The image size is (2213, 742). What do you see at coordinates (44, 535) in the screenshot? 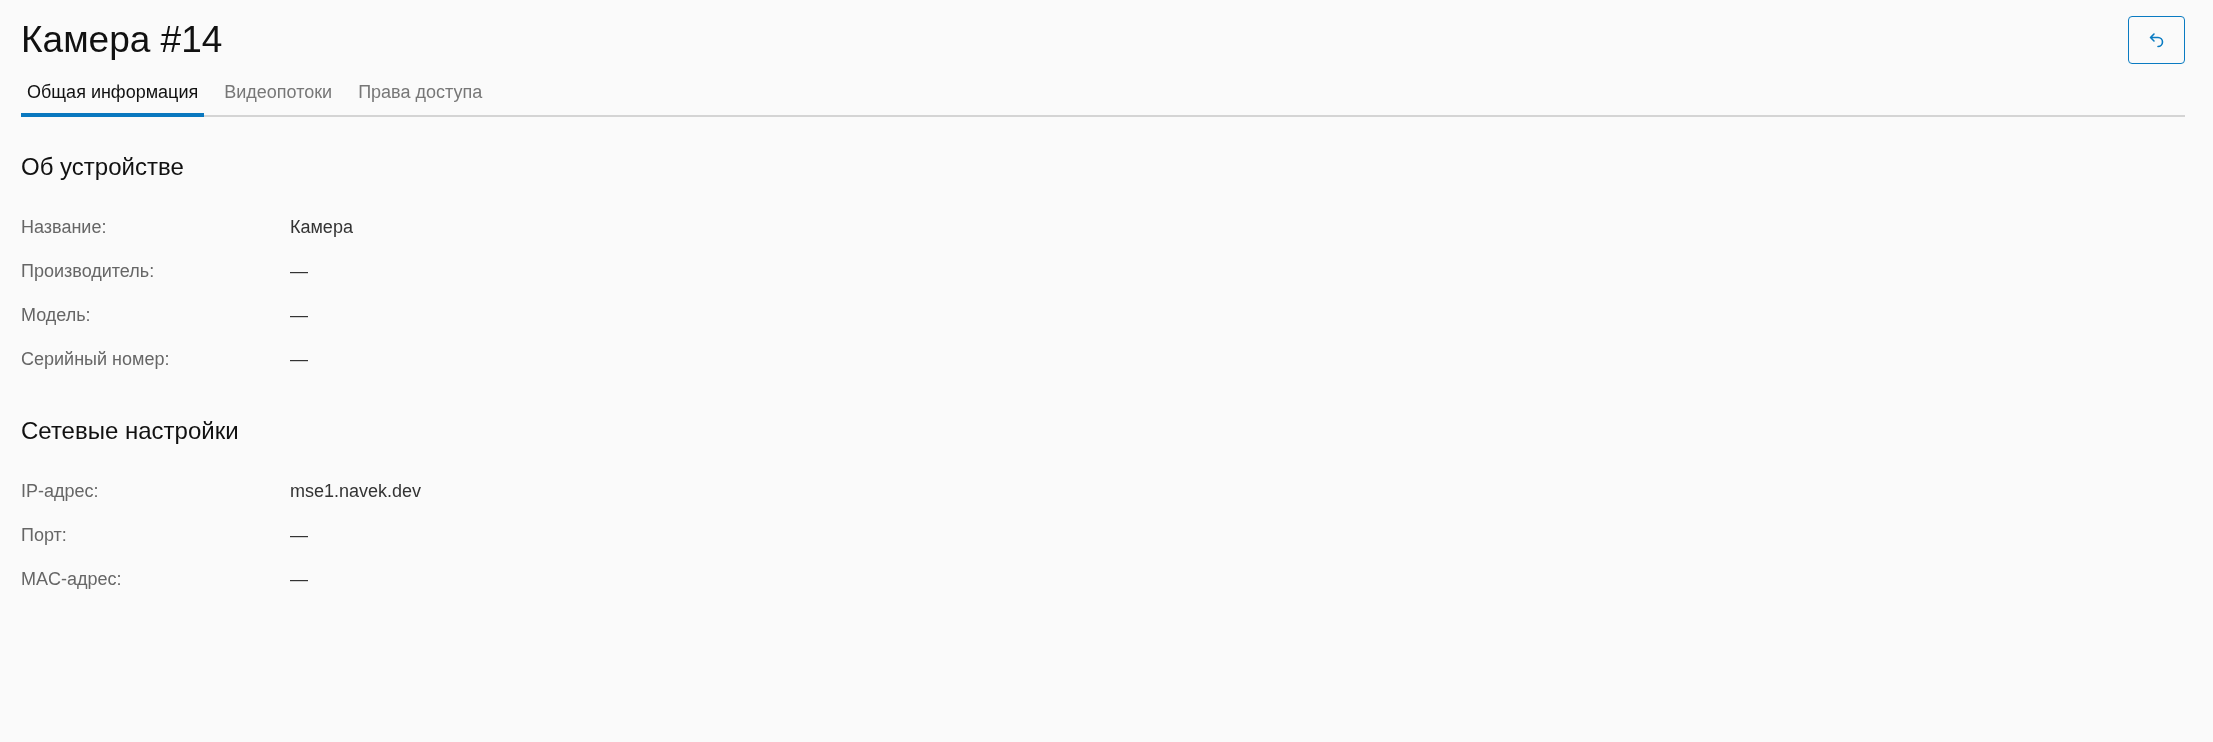
I see `field-label: Порт:` at bounding box center [44, 535].